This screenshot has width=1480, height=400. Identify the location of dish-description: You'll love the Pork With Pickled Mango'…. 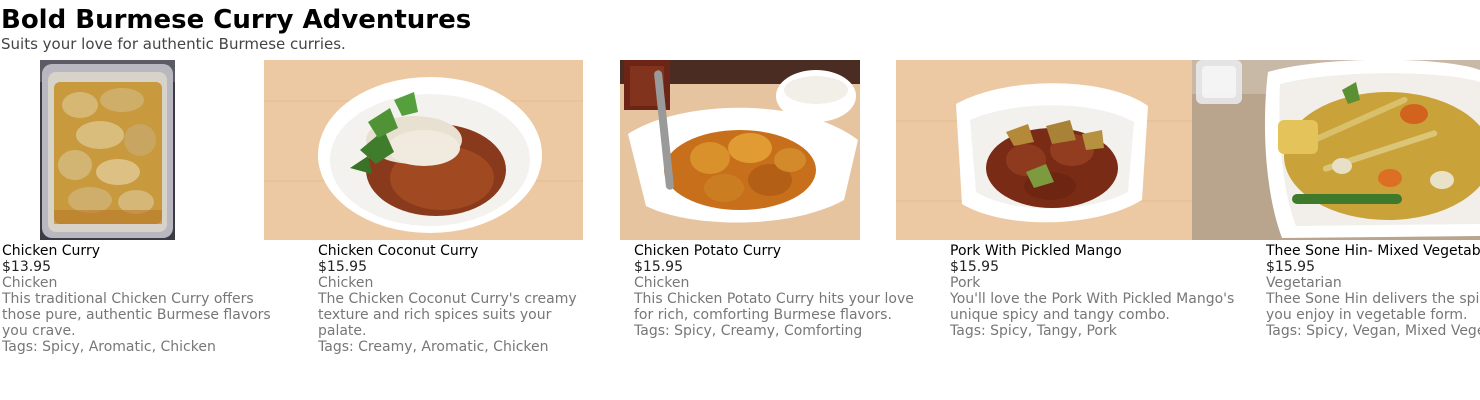
(1092, 307).